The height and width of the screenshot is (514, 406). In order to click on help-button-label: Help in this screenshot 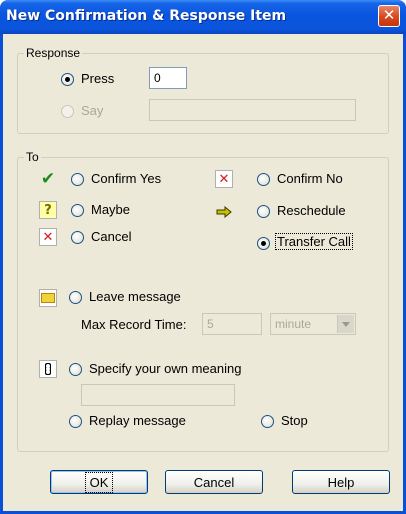, I will do `click(341, 482)`.